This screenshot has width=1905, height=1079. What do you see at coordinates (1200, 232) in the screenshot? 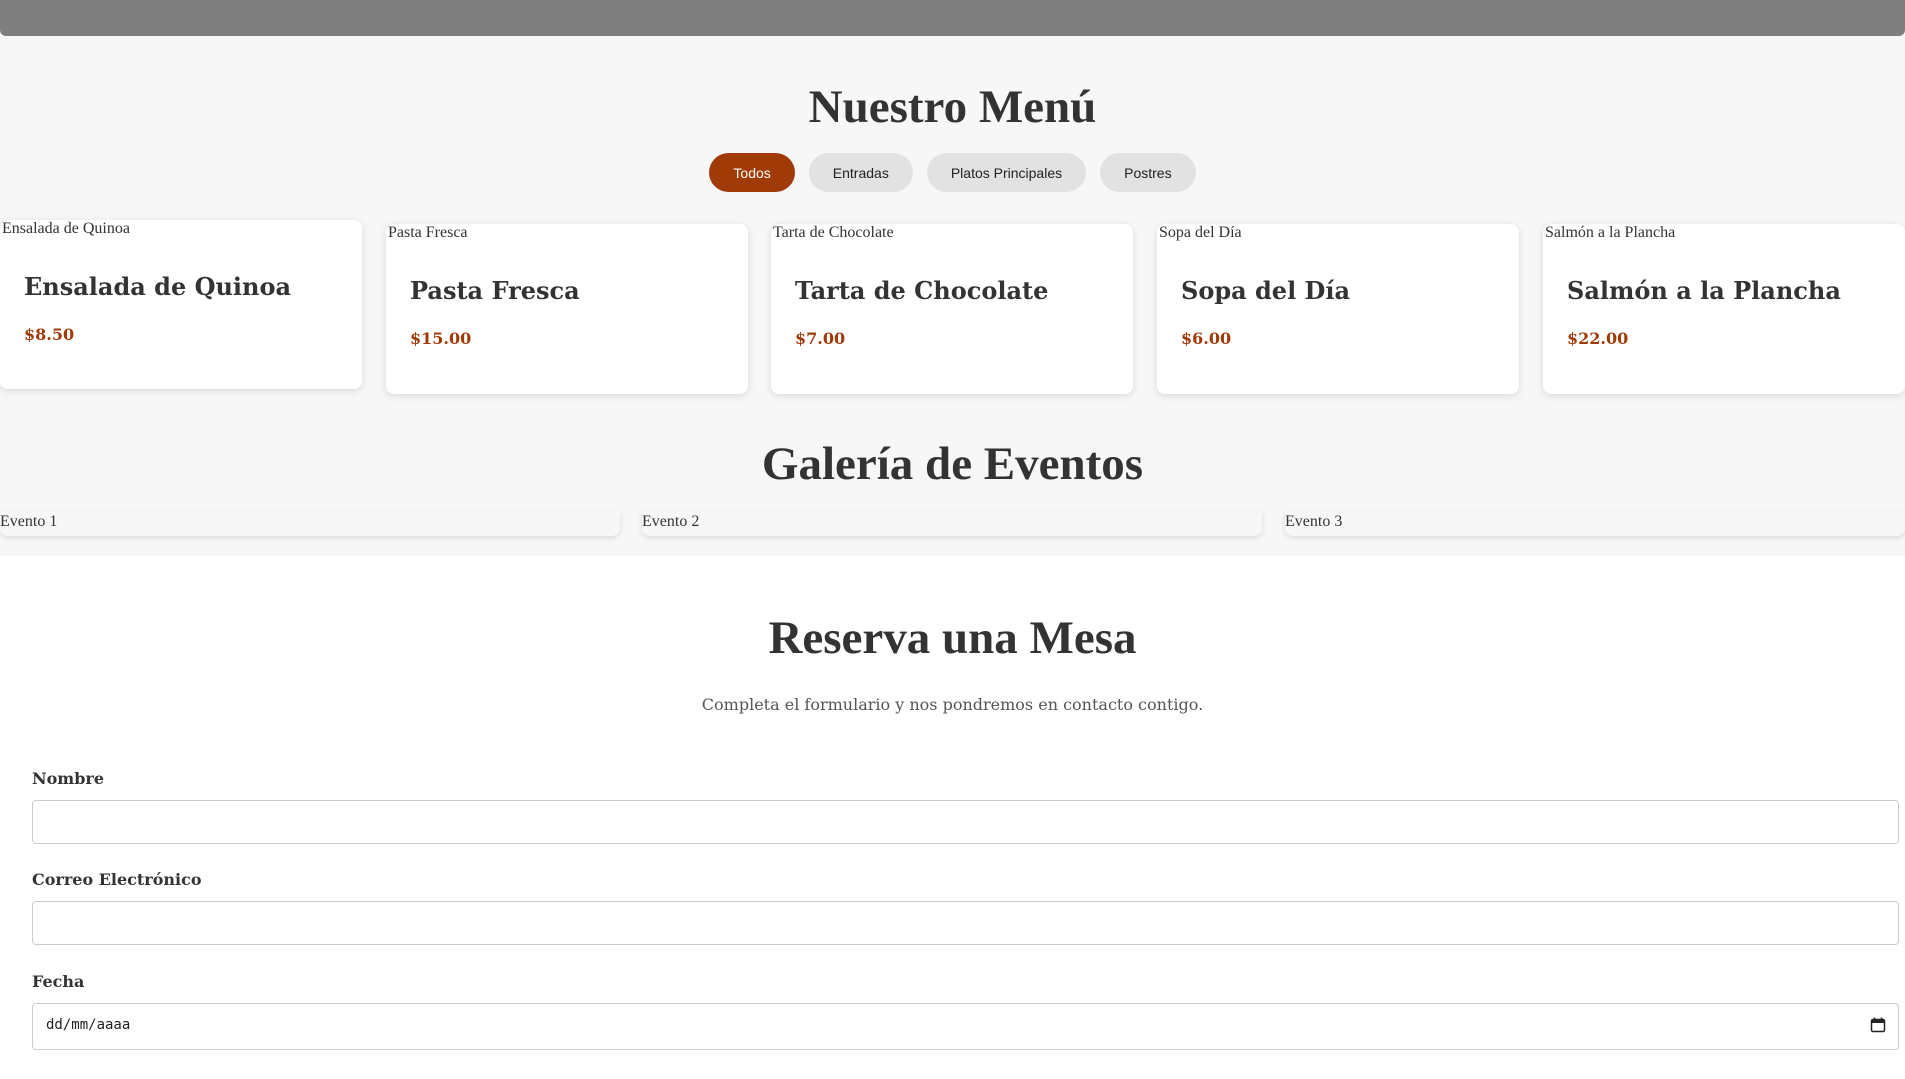
I see `dish-image: Sopa del Día` at bounding box center [1200, 232].